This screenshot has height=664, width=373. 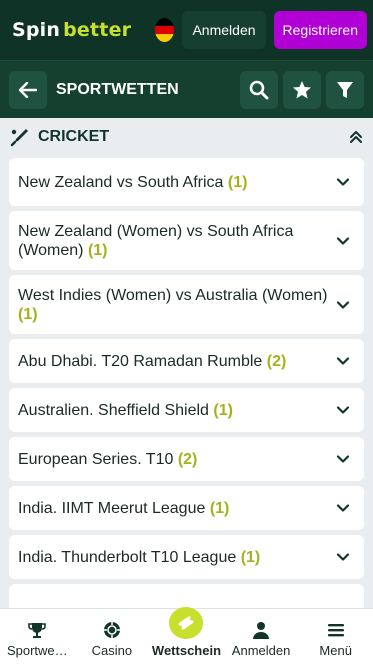 I want to click on league-name: Australien. Sheffield Shield, so click(x=113, y=410).